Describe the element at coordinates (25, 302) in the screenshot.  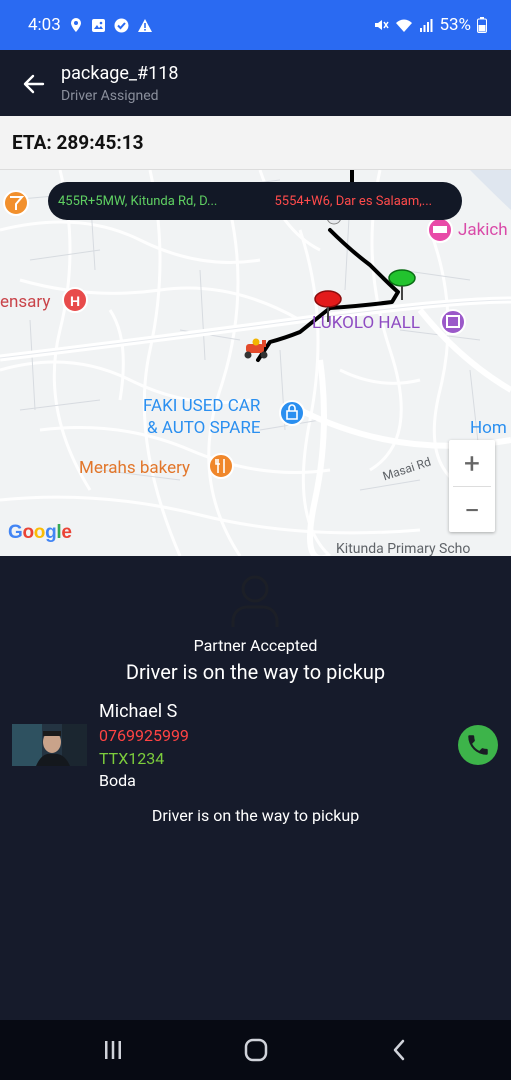
I see `place-label-dispensary: ensary` at that location.